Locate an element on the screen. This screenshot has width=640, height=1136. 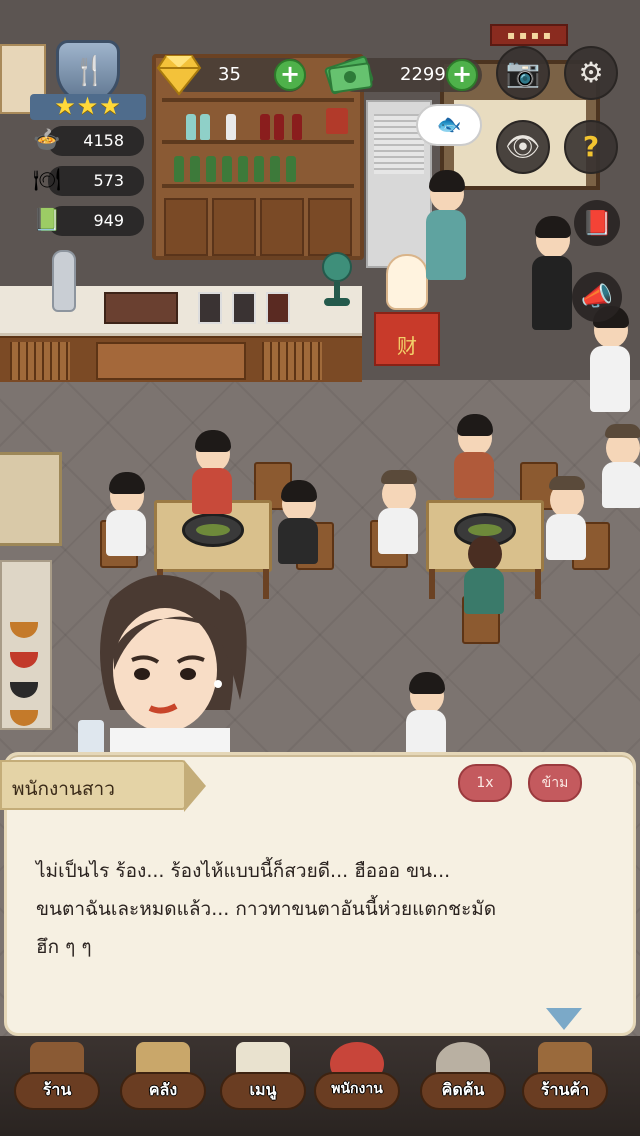
menu-board is located at coordinates (141, 308).